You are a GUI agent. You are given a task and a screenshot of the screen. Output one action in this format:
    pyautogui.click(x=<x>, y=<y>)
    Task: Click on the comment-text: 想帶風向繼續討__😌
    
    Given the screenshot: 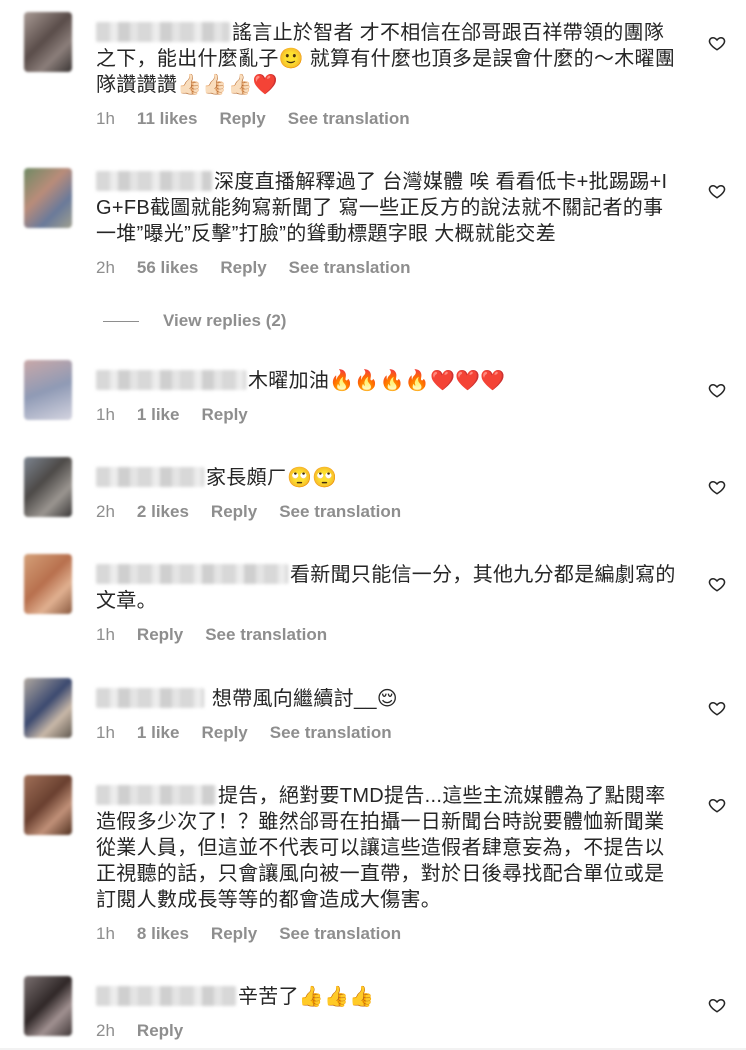 What is the action you would take?
    pyautogui.click(x=389, y=699)
    